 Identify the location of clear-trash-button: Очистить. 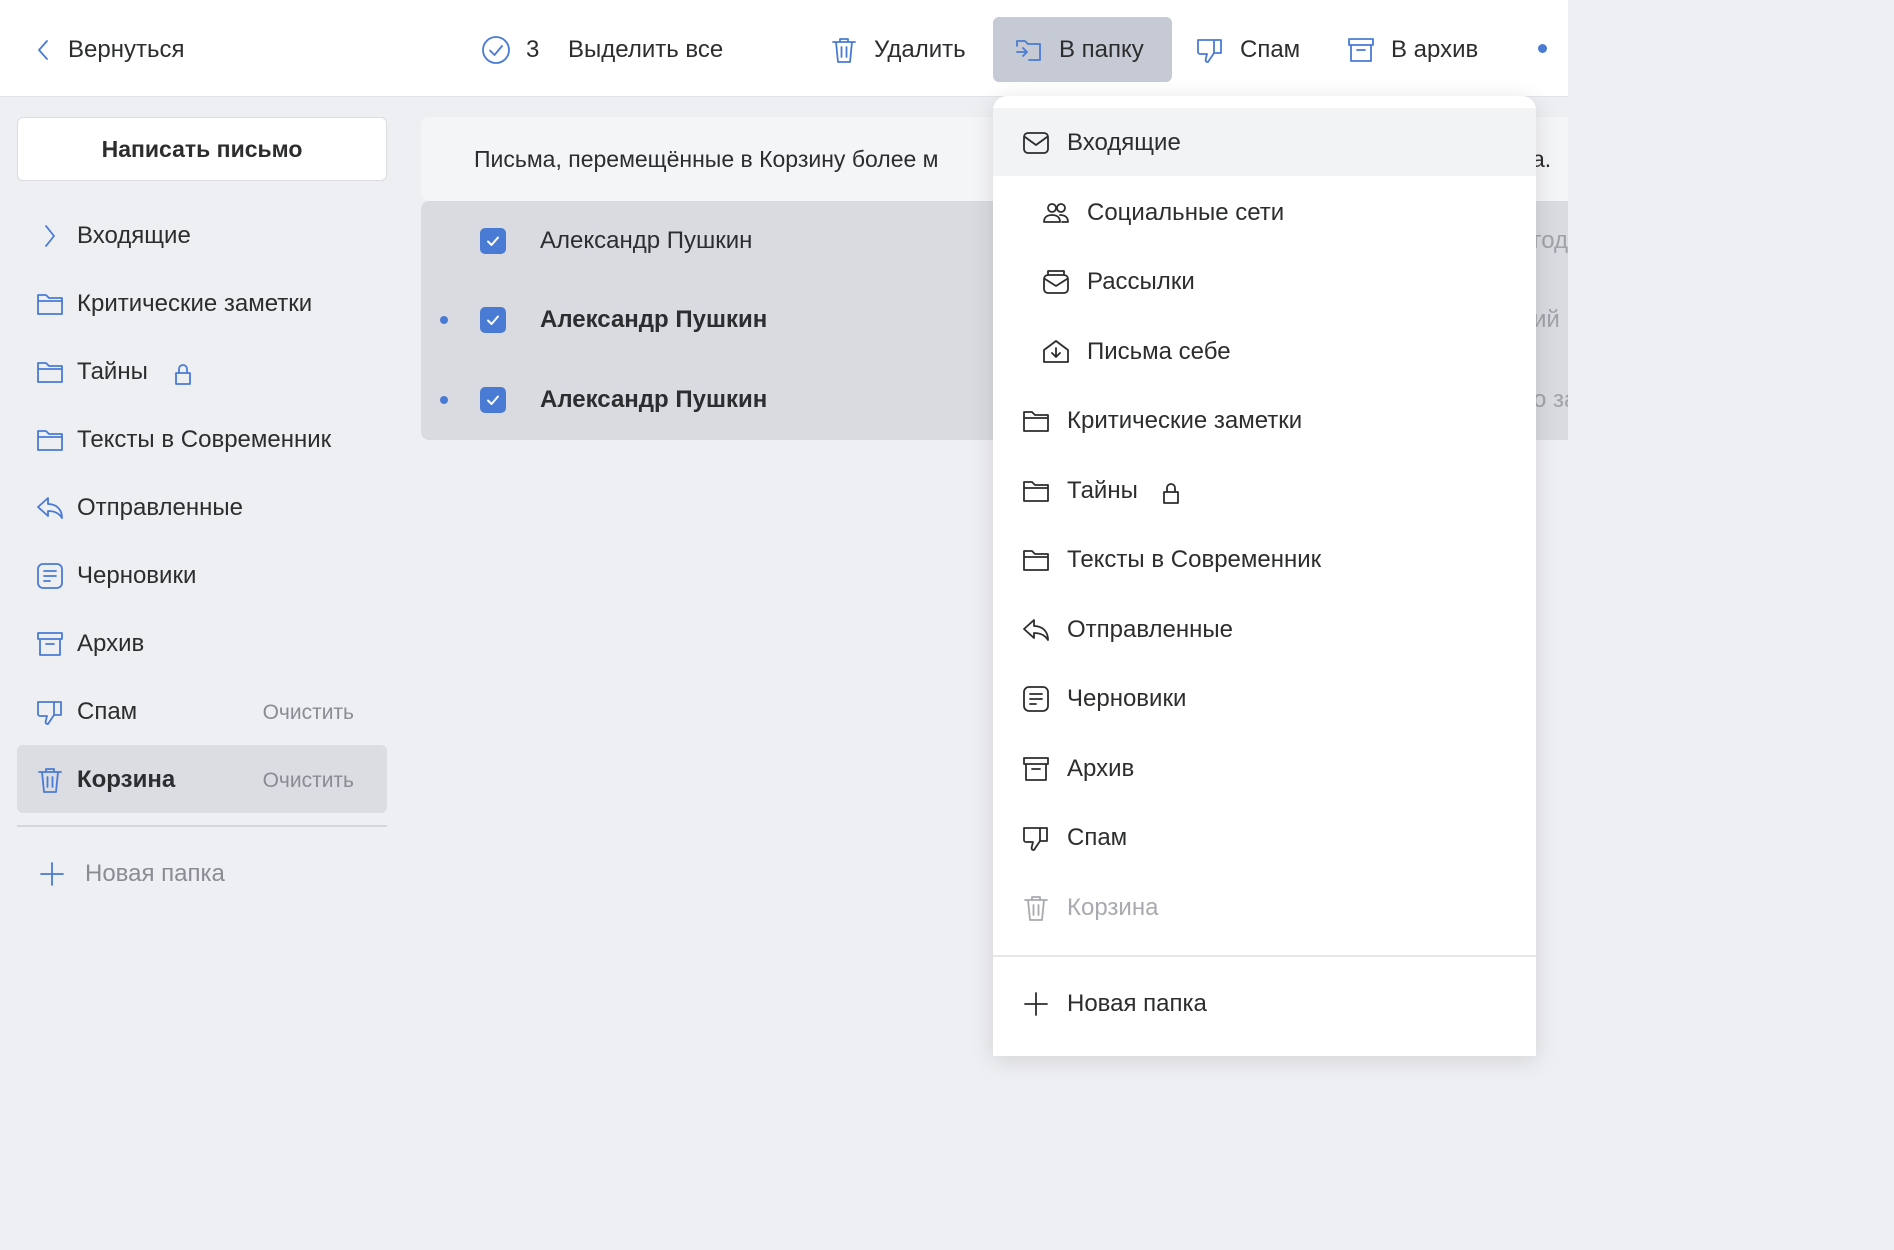
(308, 781).